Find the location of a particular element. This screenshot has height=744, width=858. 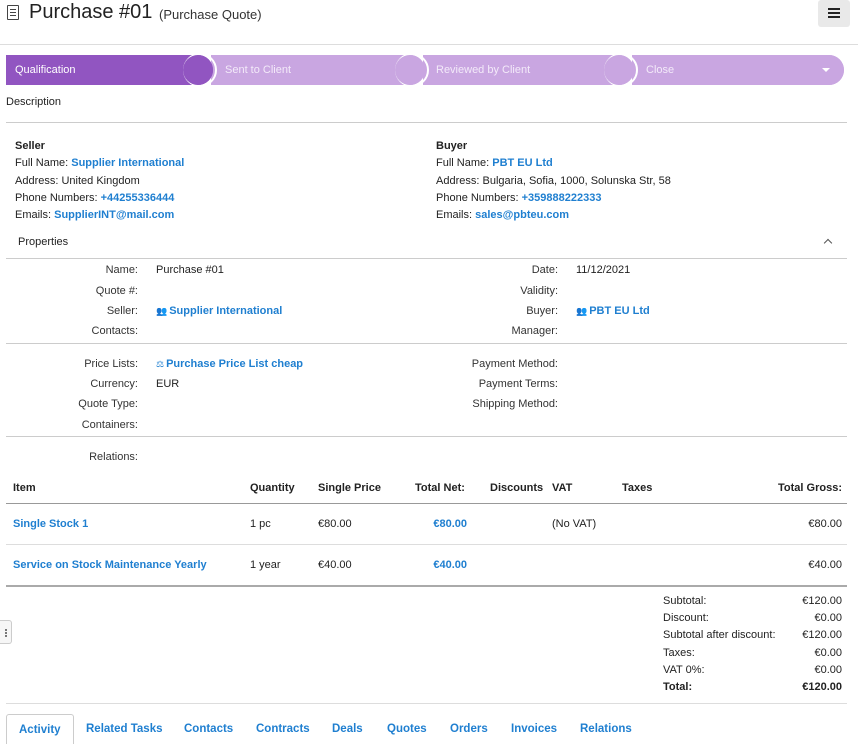

tab-contacts: Contacts is located at coordinates (208, 729).